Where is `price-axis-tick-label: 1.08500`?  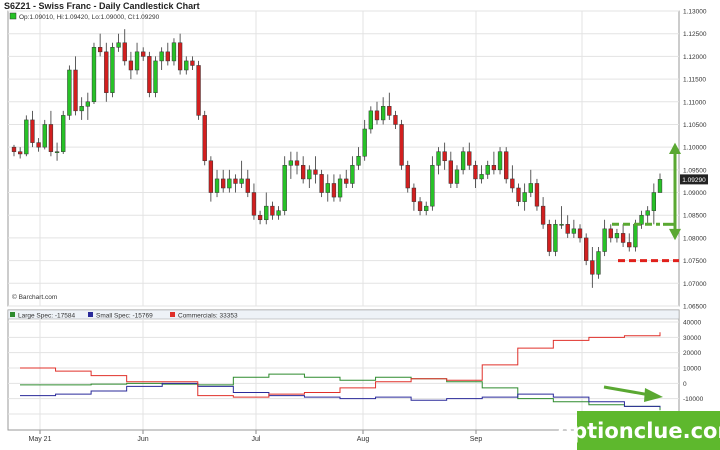 price-axis-tick-label: 1.08500 is located at coordinates (695, 216).